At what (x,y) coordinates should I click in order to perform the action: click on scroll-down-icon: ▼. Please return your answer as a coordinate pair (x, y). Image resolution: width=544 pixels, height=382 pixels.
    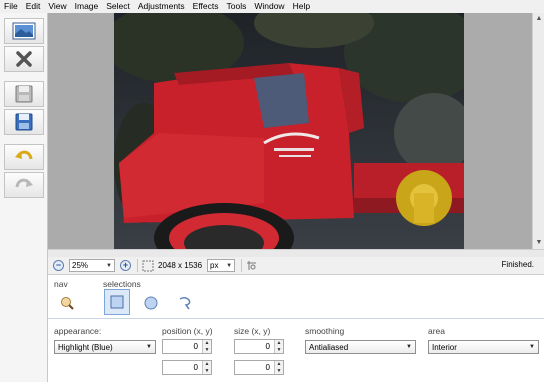
    Looking at the image, I should click on (539, 243).